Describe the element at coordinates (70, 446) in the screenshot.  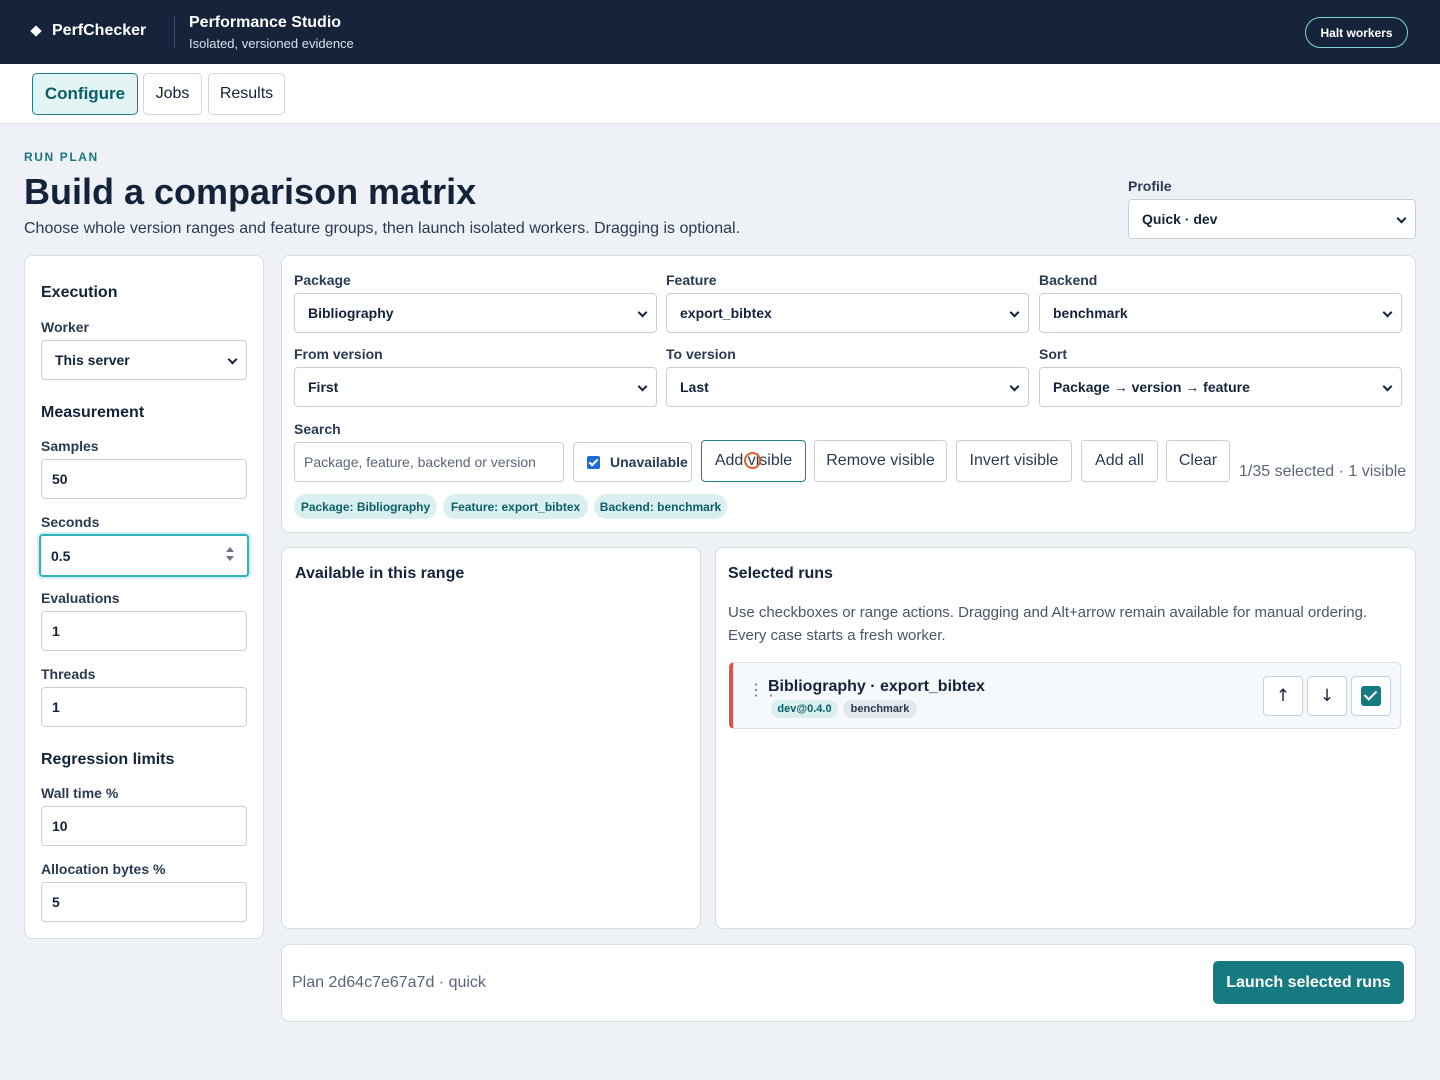
I see `samples-label: Samples` at that location.